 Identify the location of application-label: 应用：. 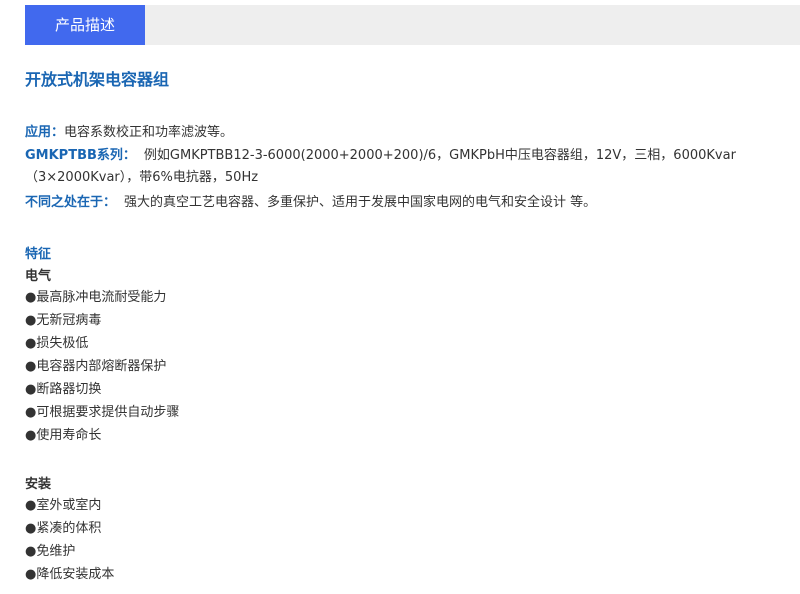
(45, 132).